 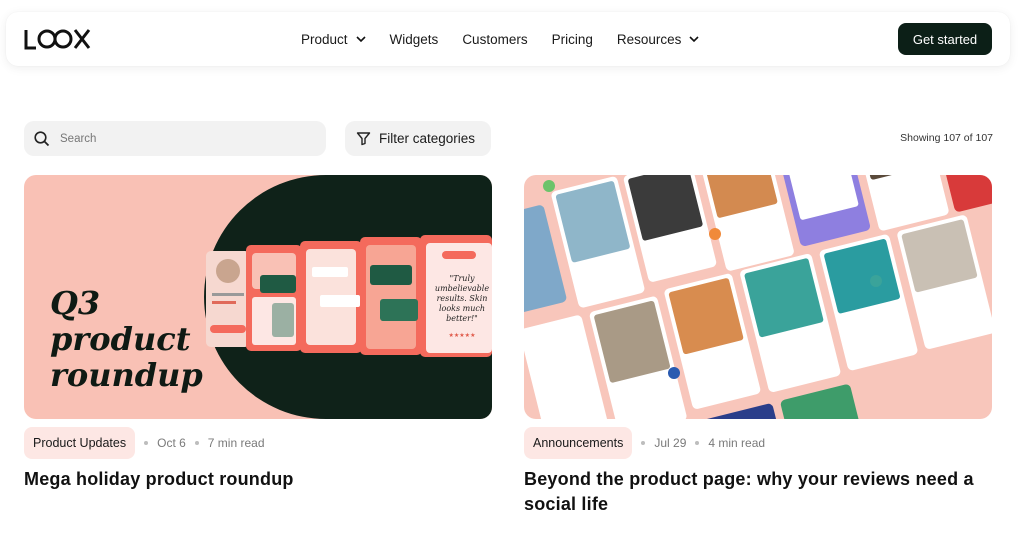 I want to click on filter-icon, so click(x=363, y=139).